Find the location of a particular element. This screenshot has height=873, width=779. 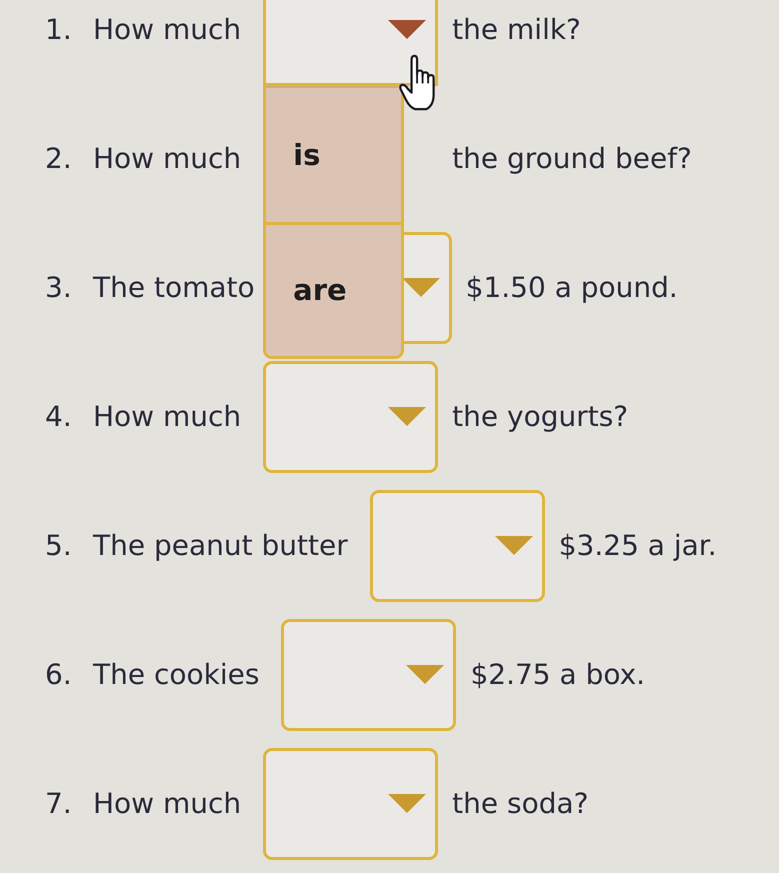

question-text: the yogurts? is located at coordinates (540, 416).